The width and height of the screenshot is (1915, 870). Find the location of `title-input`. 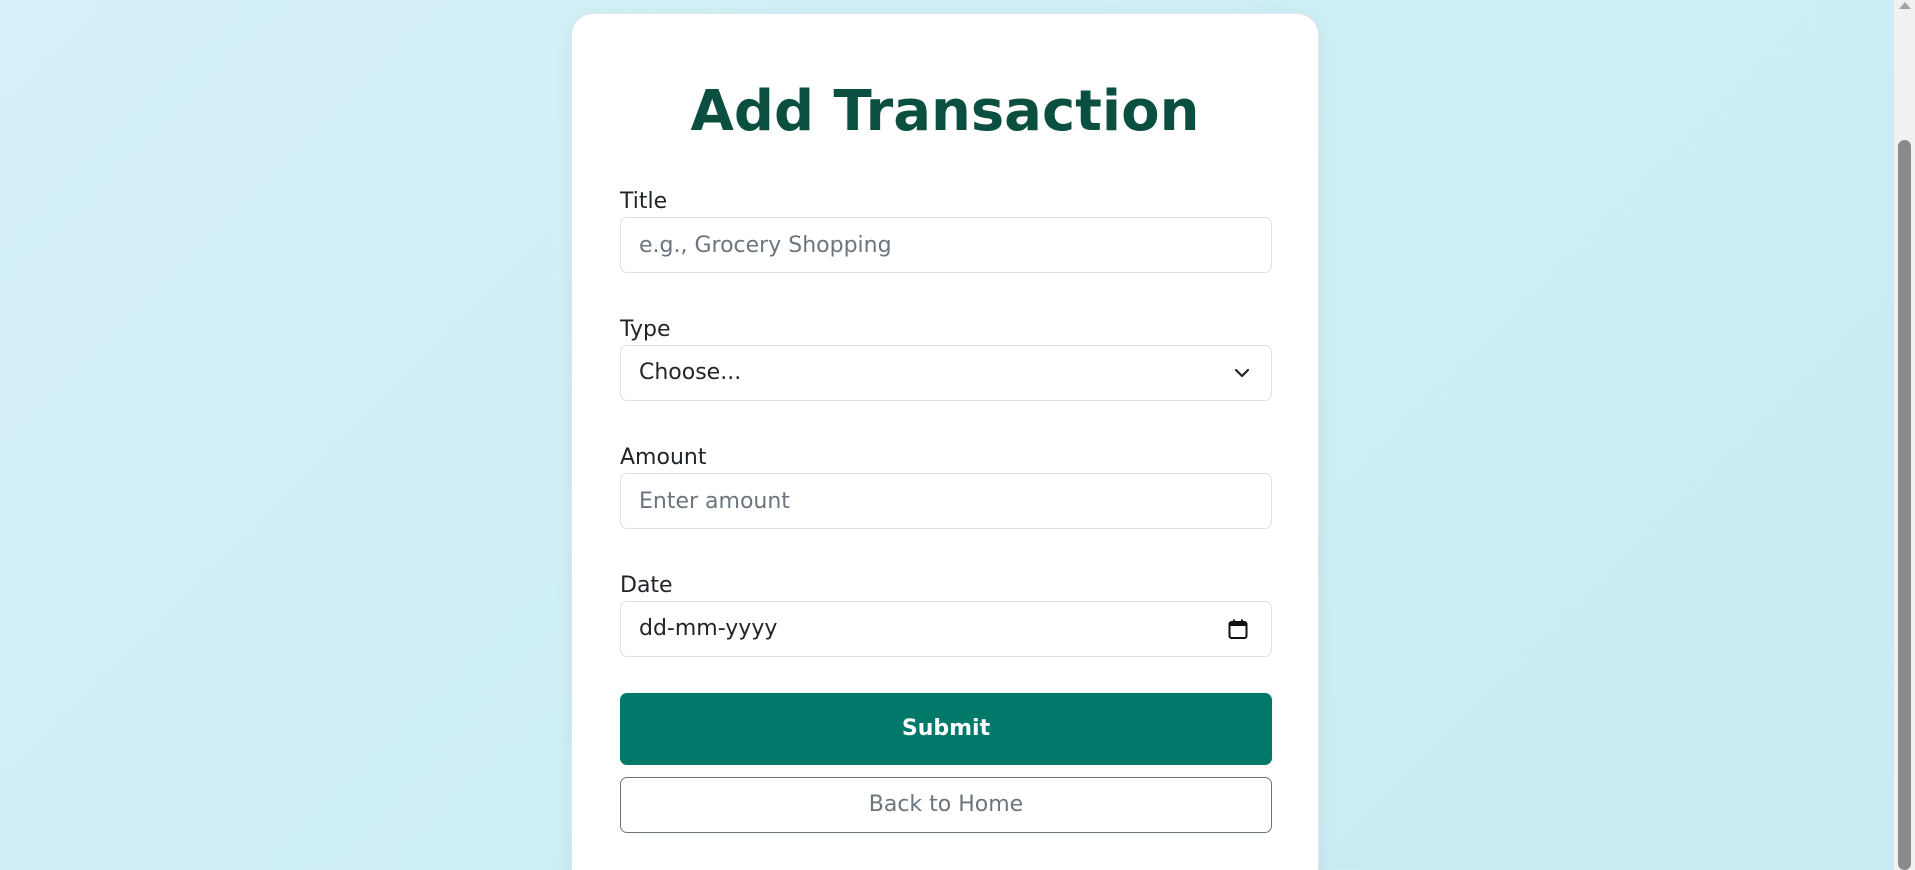

title-input is located at coordinates (946, 245).